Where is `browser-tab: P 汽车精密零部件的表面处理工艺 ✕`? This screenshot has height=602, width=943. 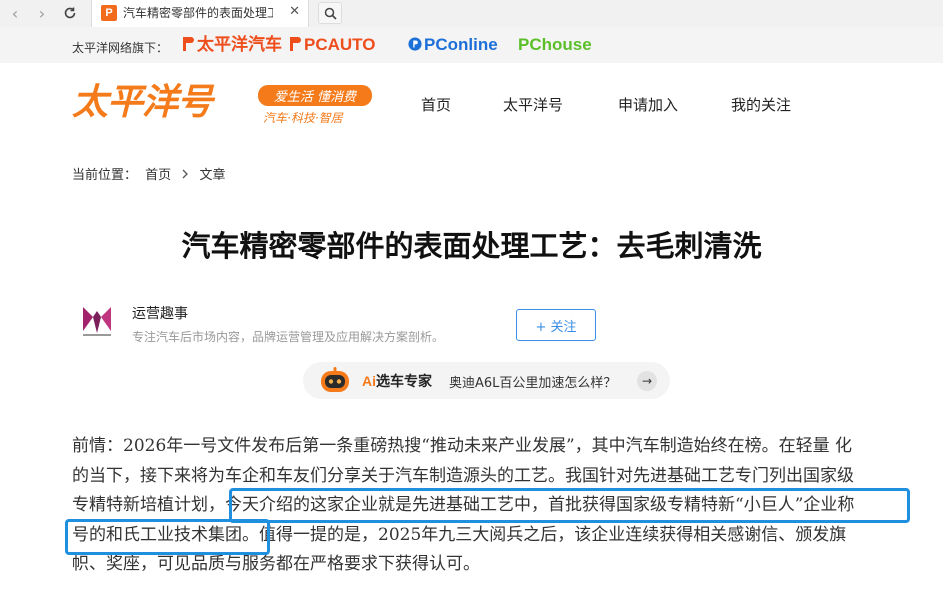
browser-tab: P 汽车精密零部件的表面处理工艺 ✕ is located at coordinates (200, 13).